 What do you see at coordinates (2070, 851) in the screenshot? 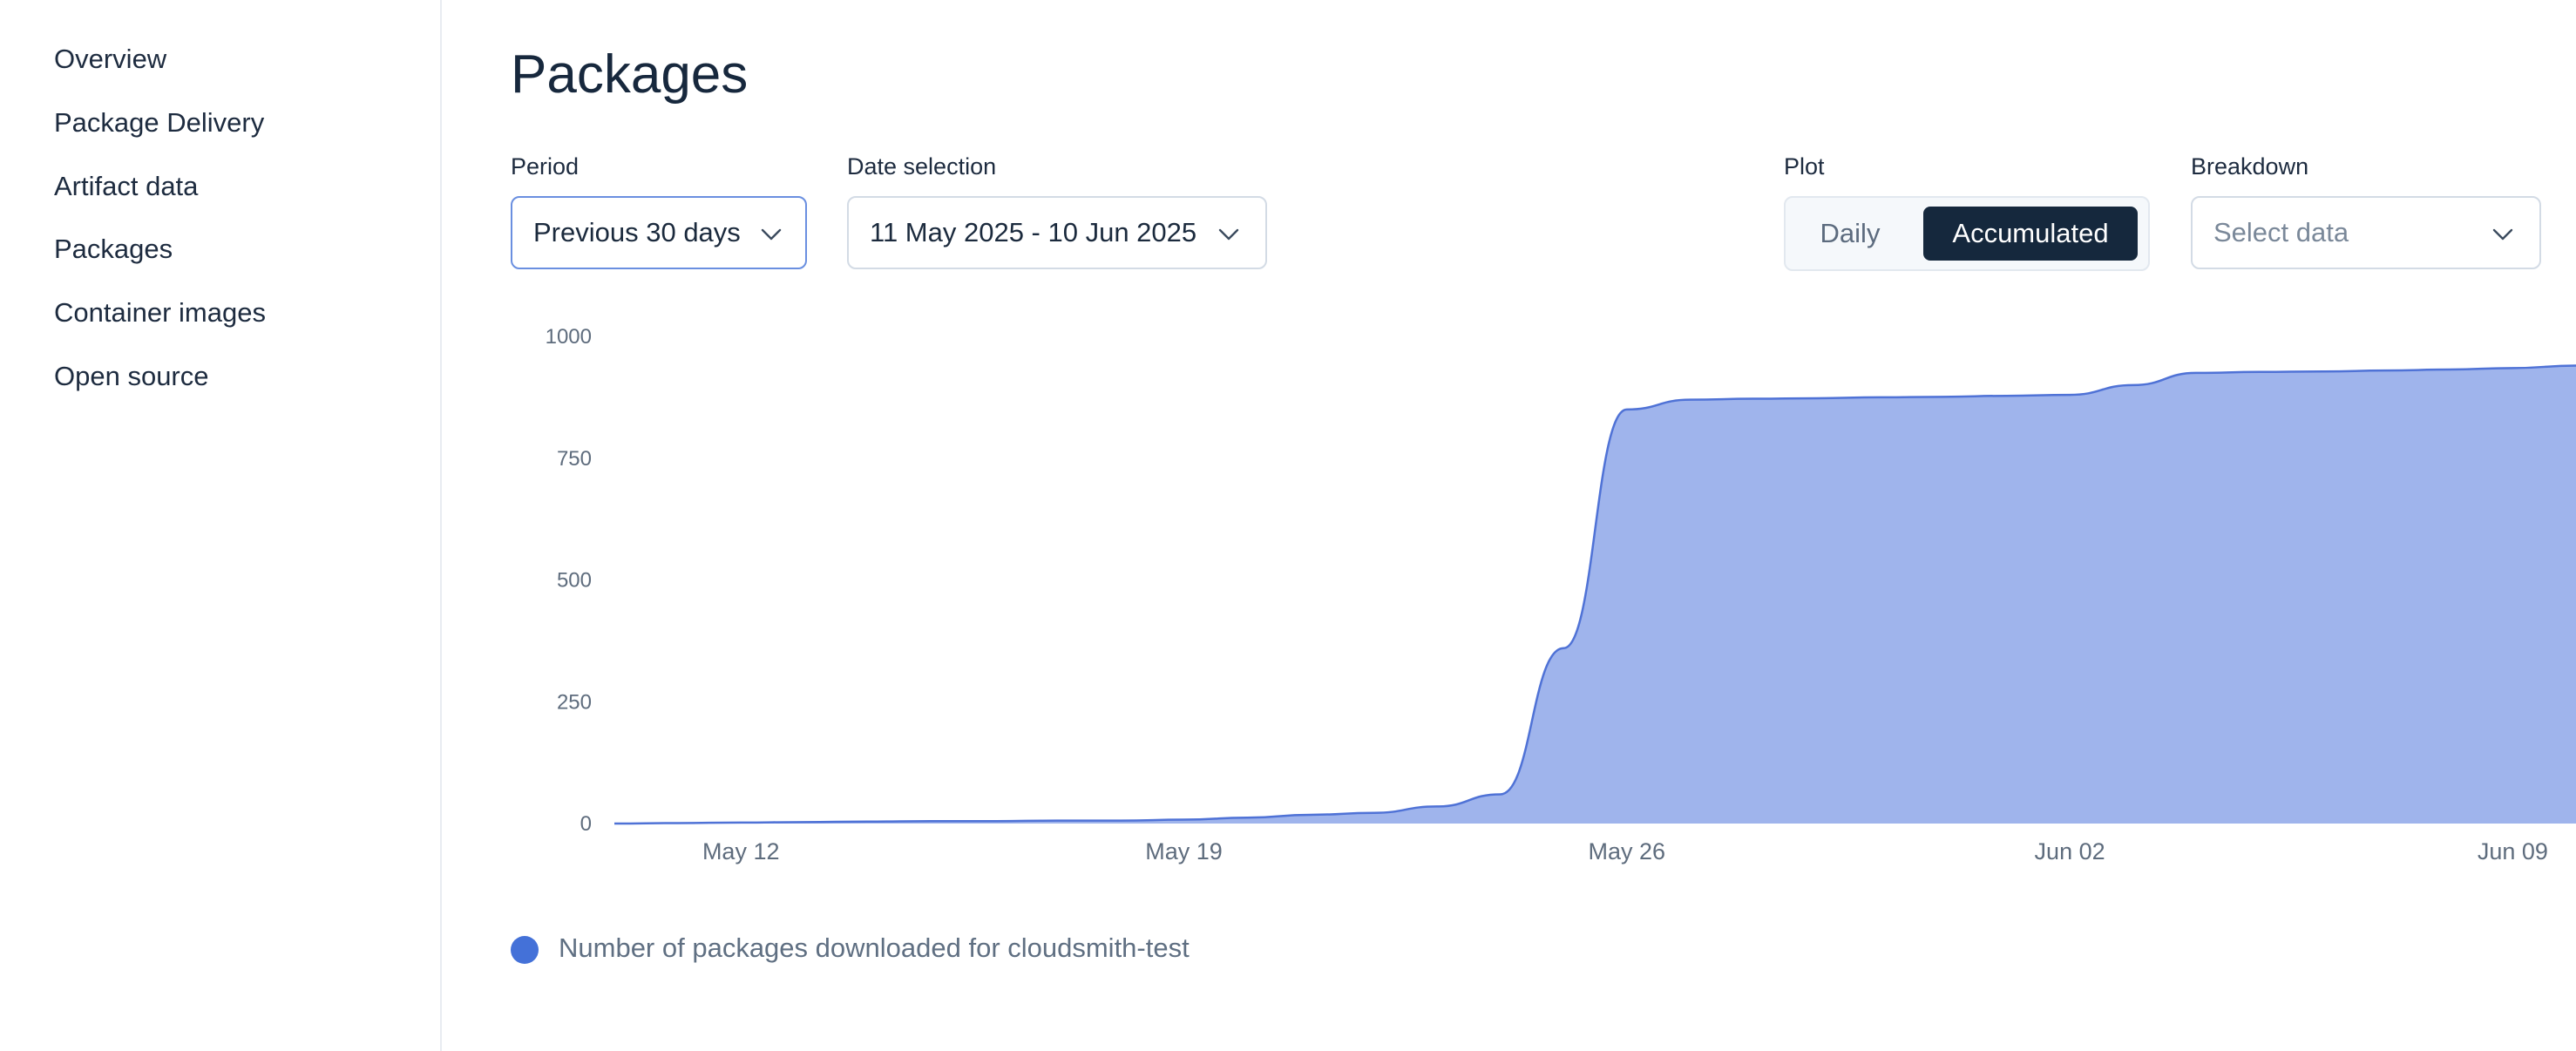
I see `x-tick-label: Jun 02` at bounding box center [2070, 851].